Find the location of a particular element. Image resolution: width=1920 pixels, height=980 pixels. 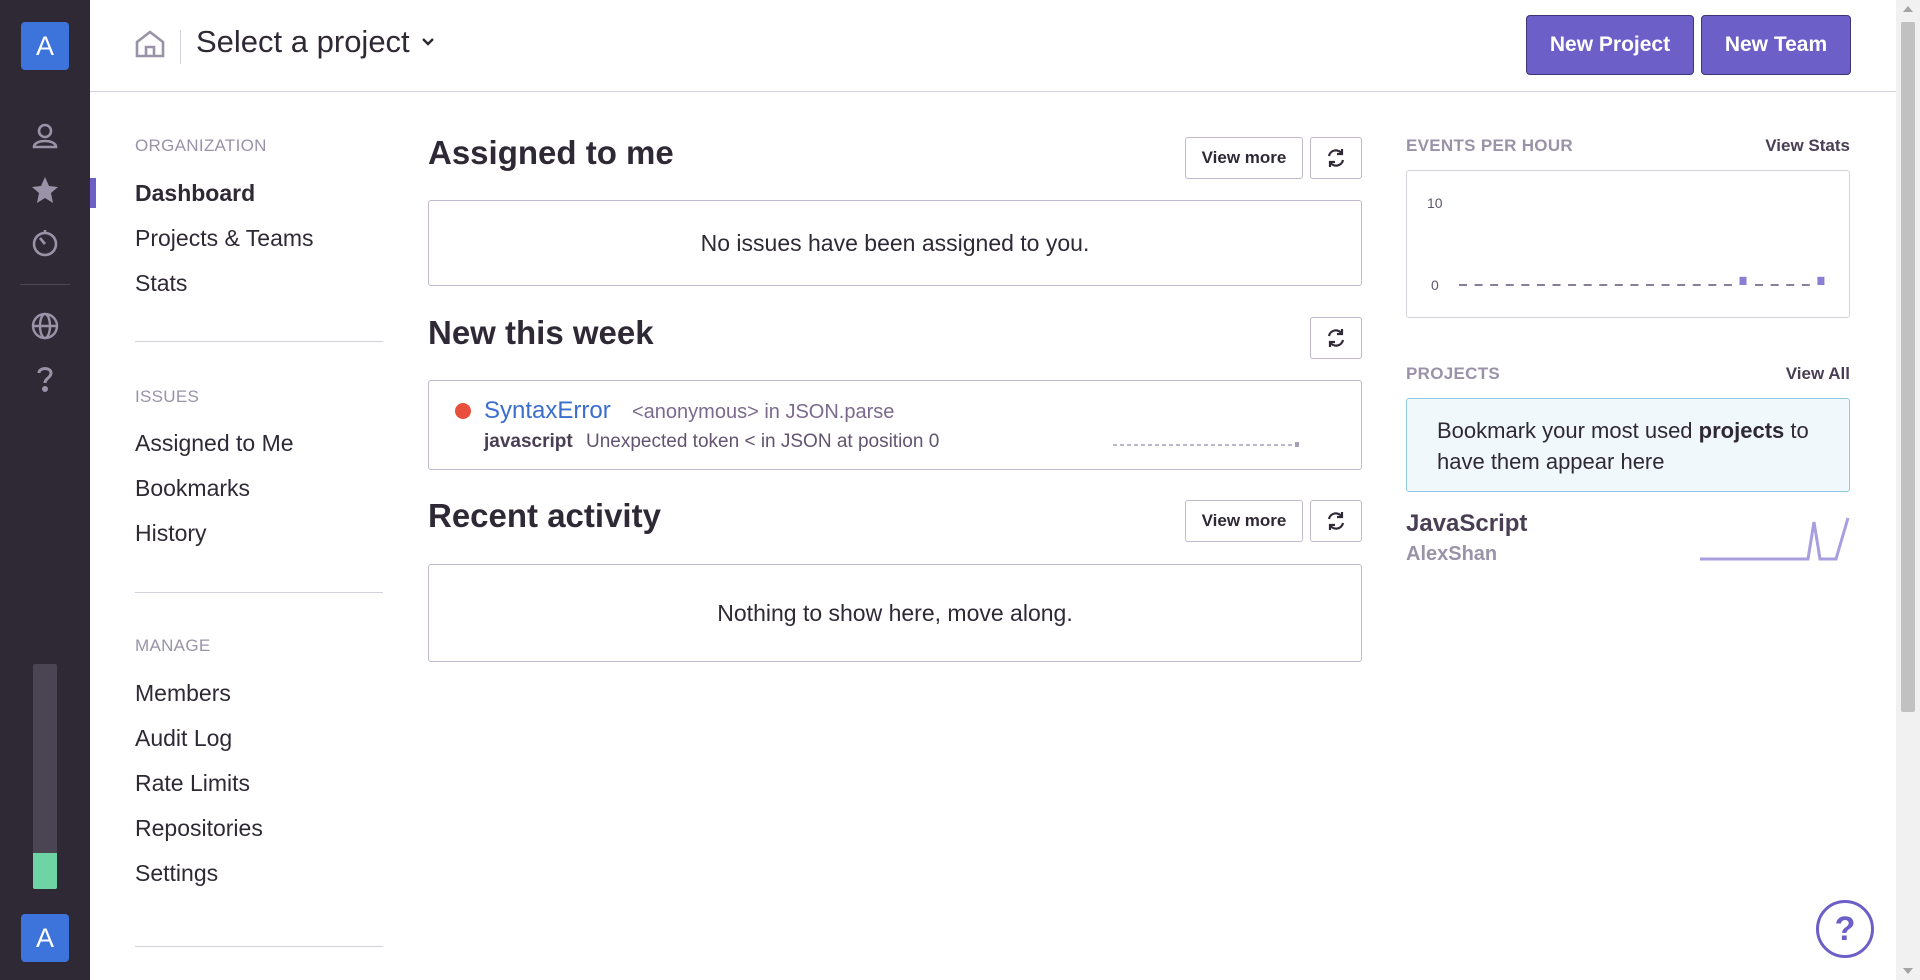

recent-heading: Recent activity is located at coordinates (544, 515).